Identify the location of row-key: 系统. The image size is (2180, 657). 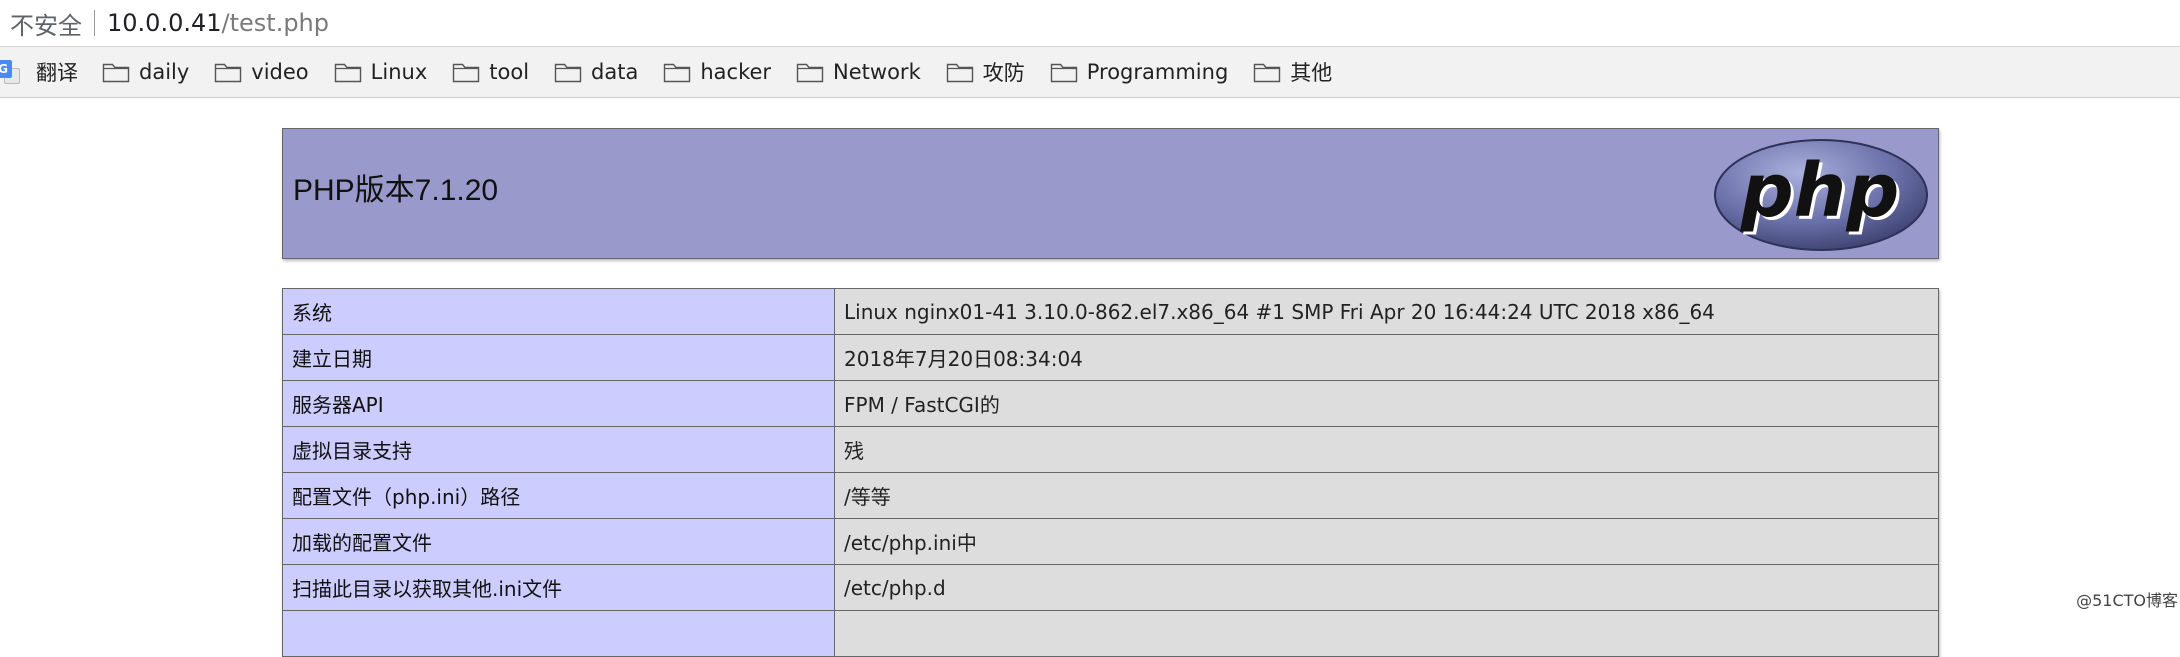
(559, 312).